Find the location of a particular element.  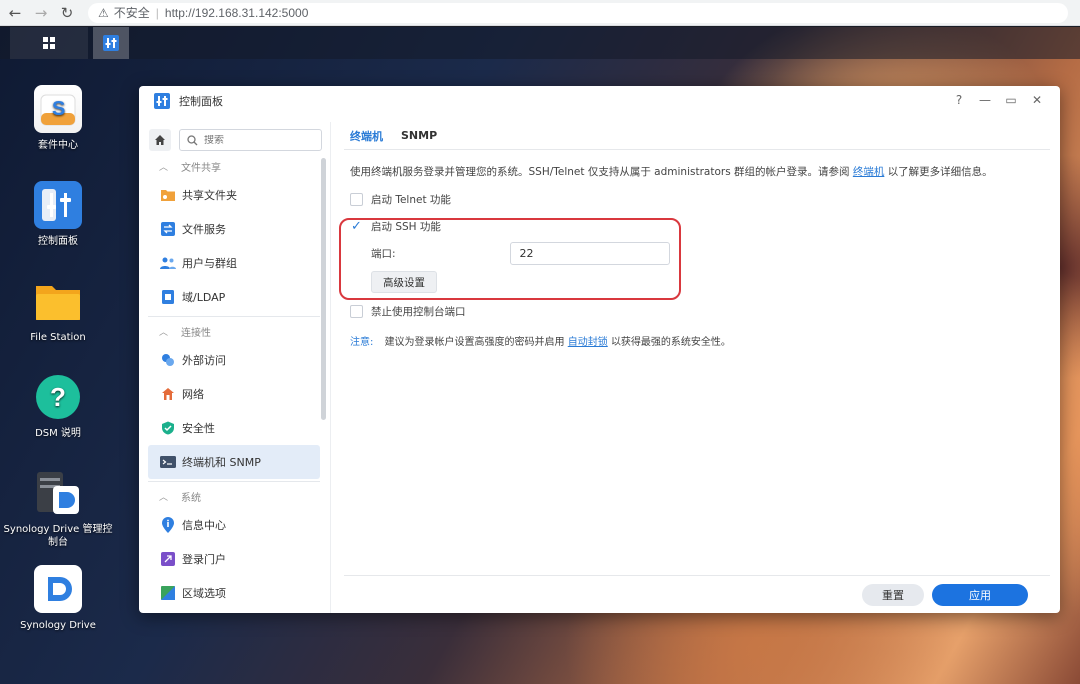

taskbar-control-panel-button is located at coordinates (111, 43).